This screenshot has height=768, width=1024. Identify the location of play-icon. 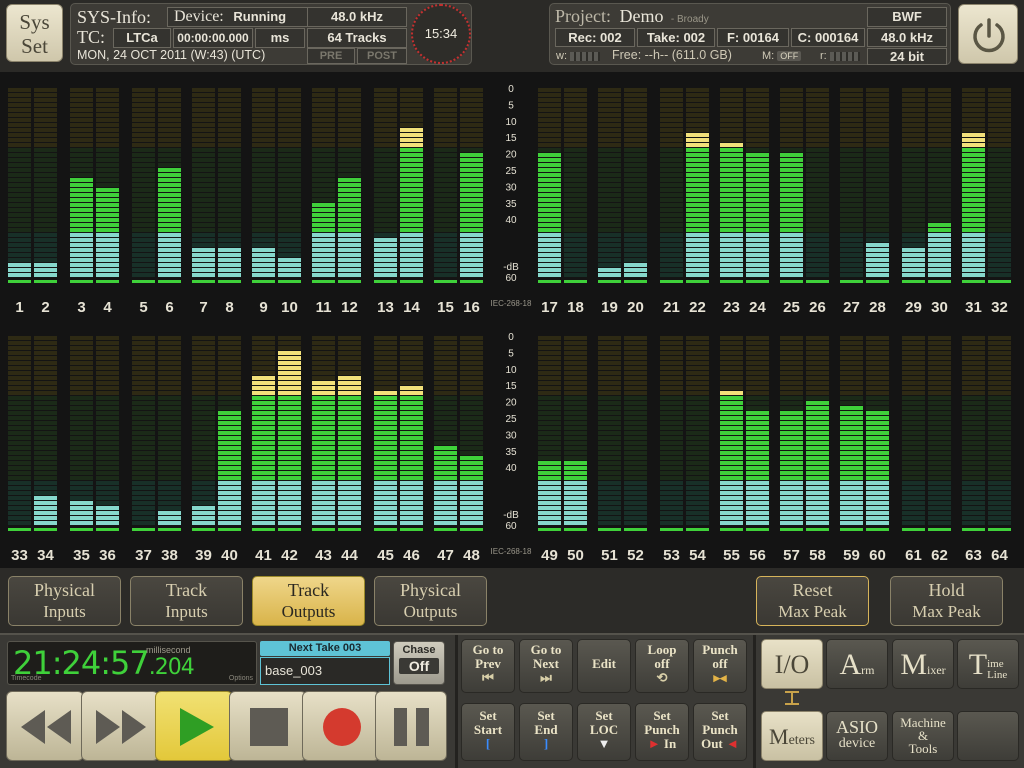
(197, 727).